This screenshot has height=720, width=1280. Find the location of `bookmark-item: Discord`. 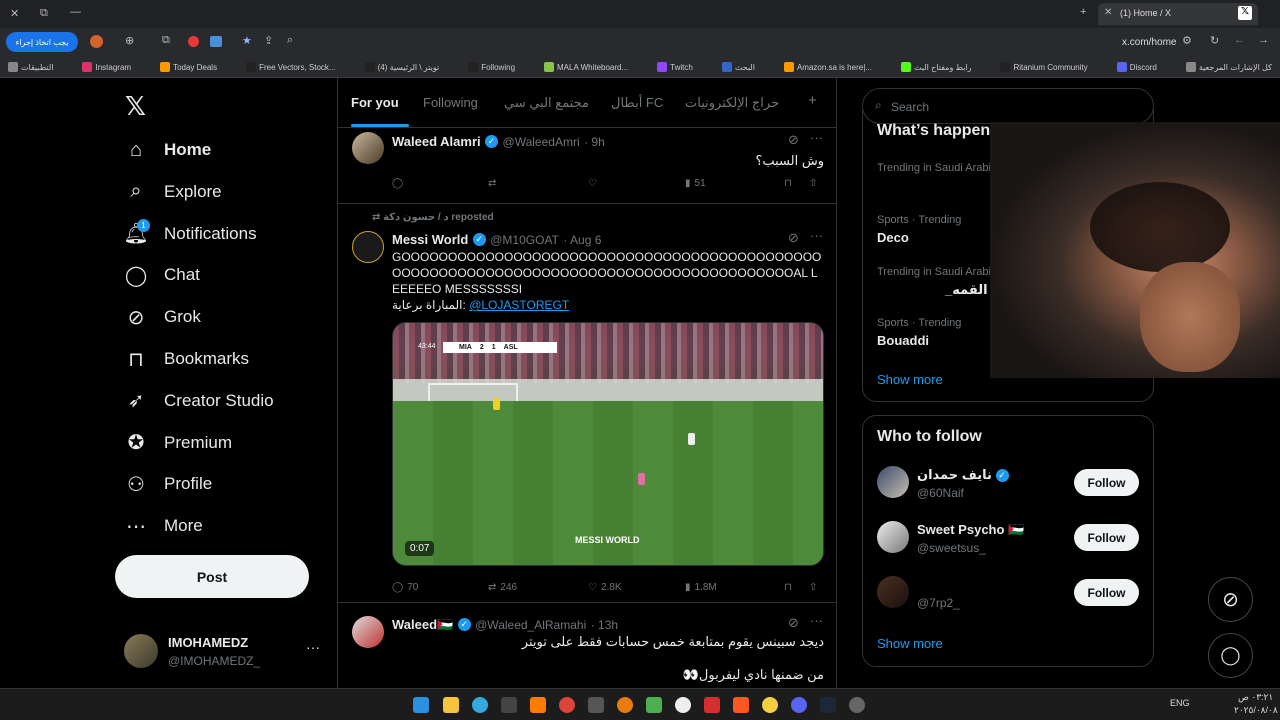

bookmark-item: Discord is located at coordinates (1136, 67).